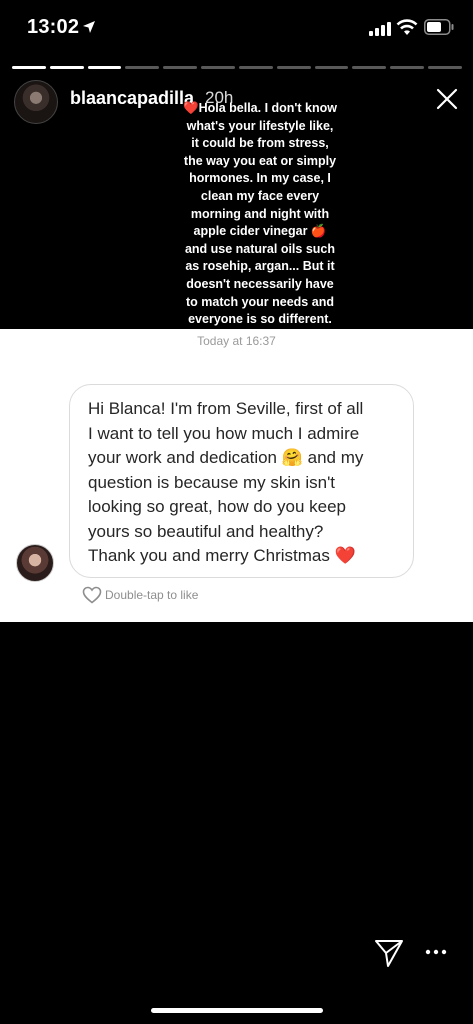 This screenshot has height=1024, width=473. I want to click on question-timestamp: Today at 16:37, so click(236, 341).